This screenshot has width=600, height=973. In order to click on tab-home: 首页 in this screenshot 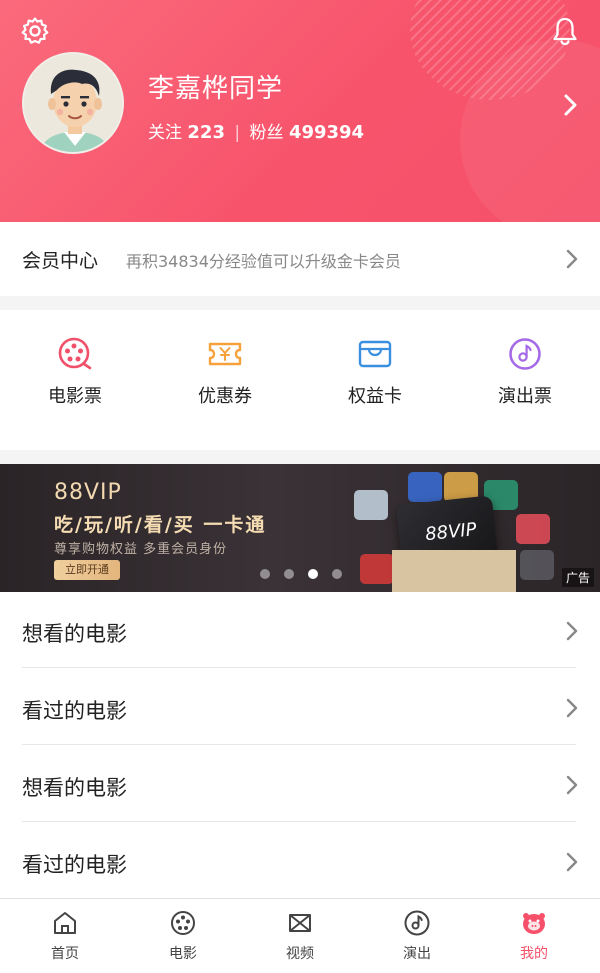, I will do `click(65, 936)`.